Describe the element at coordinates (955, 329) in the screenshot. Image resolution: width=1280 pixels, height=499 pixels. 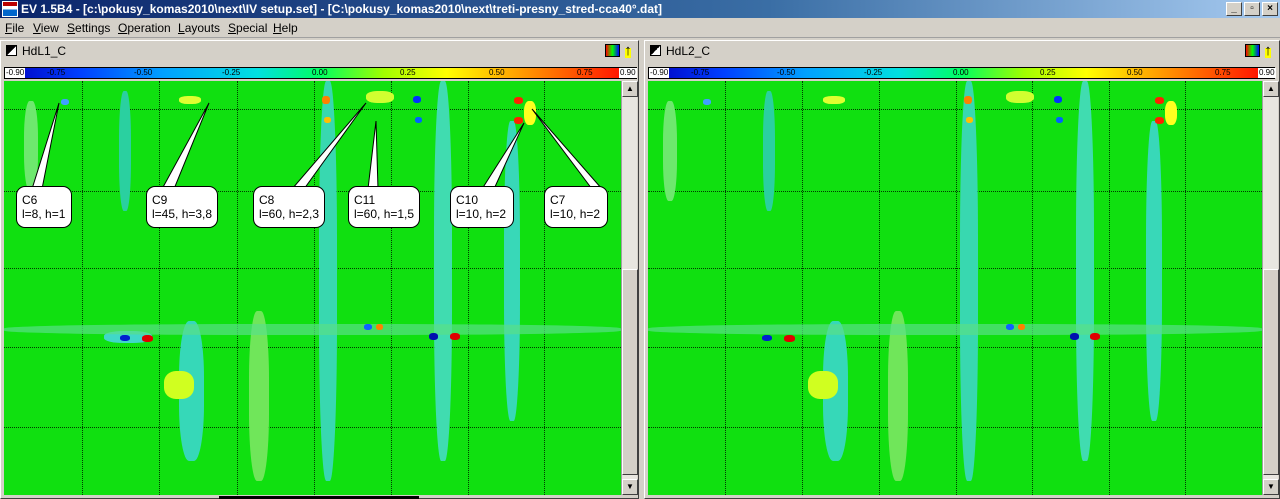
I see `field-band` at that location.